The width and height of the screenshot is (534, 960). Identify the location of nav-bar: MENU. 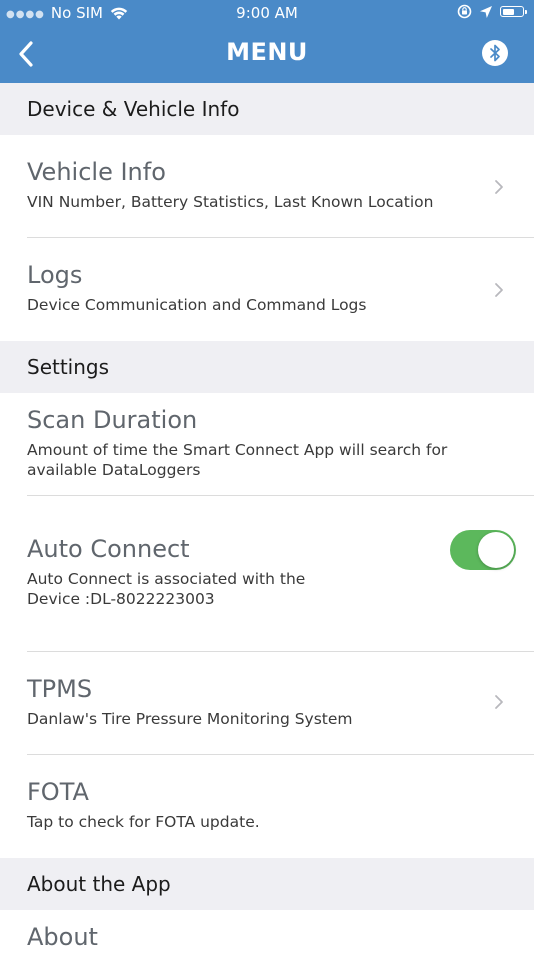
(267, 54).